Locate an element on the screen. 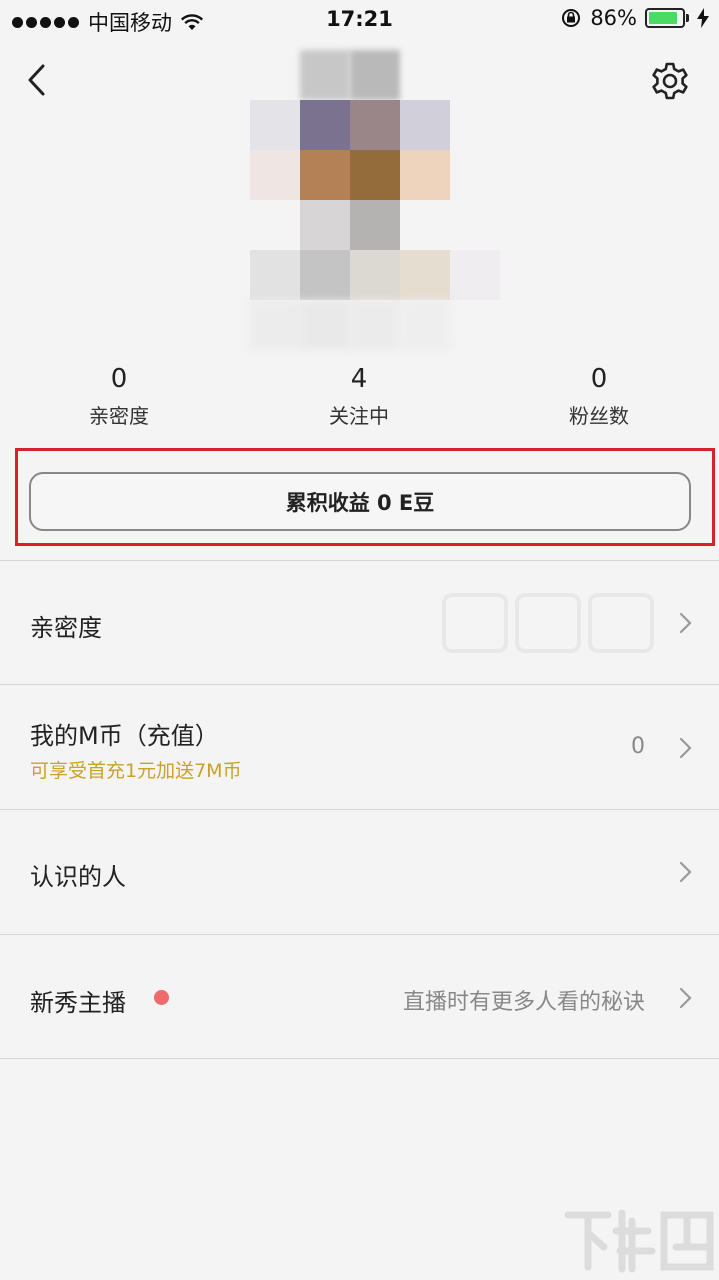 This screenshot has width=719, height=1280. watermark-logo is located at coordinates (639, 1241).